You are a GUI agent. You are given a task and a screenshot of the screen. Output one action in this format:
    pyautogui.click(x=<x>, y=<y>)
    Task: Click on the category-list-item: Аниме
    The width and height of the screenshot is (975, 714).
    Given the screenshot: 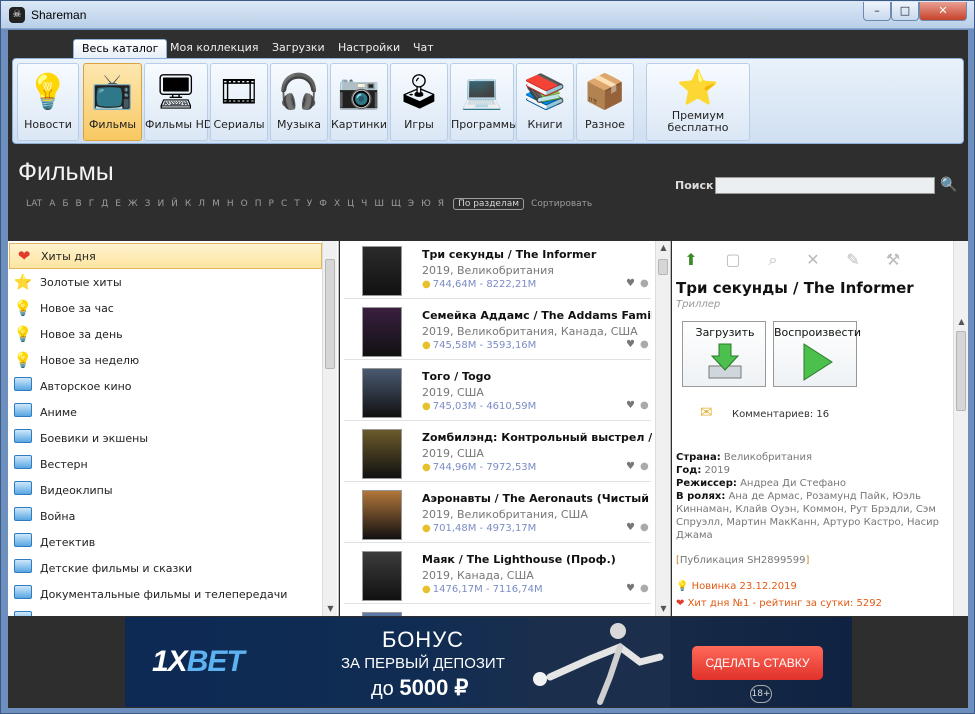 What is the action you would take?
    pyautogui.click(x=165, y=412)
    